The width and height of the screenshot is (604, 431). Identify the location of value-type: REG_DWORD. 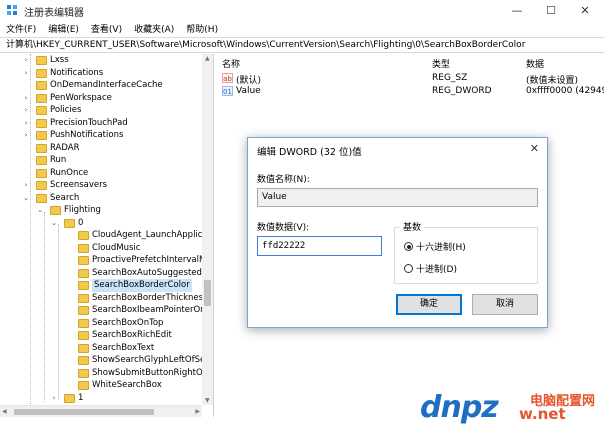
(462, 91).